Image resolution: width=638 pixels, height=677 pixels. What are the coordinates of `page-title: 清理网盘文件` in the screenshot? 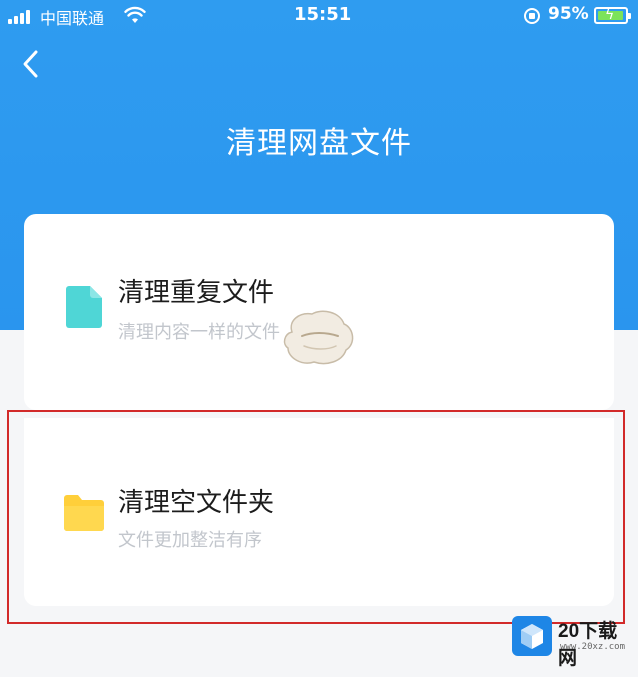 It's located at (319, 143).